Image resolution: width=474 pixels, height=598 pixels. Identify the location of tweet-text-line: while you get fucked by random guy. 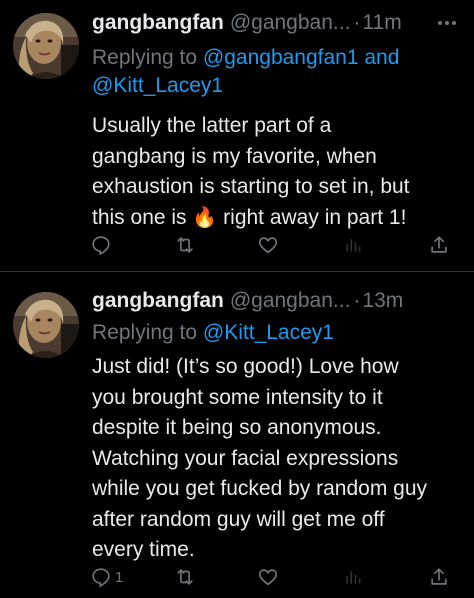
(260, 488).